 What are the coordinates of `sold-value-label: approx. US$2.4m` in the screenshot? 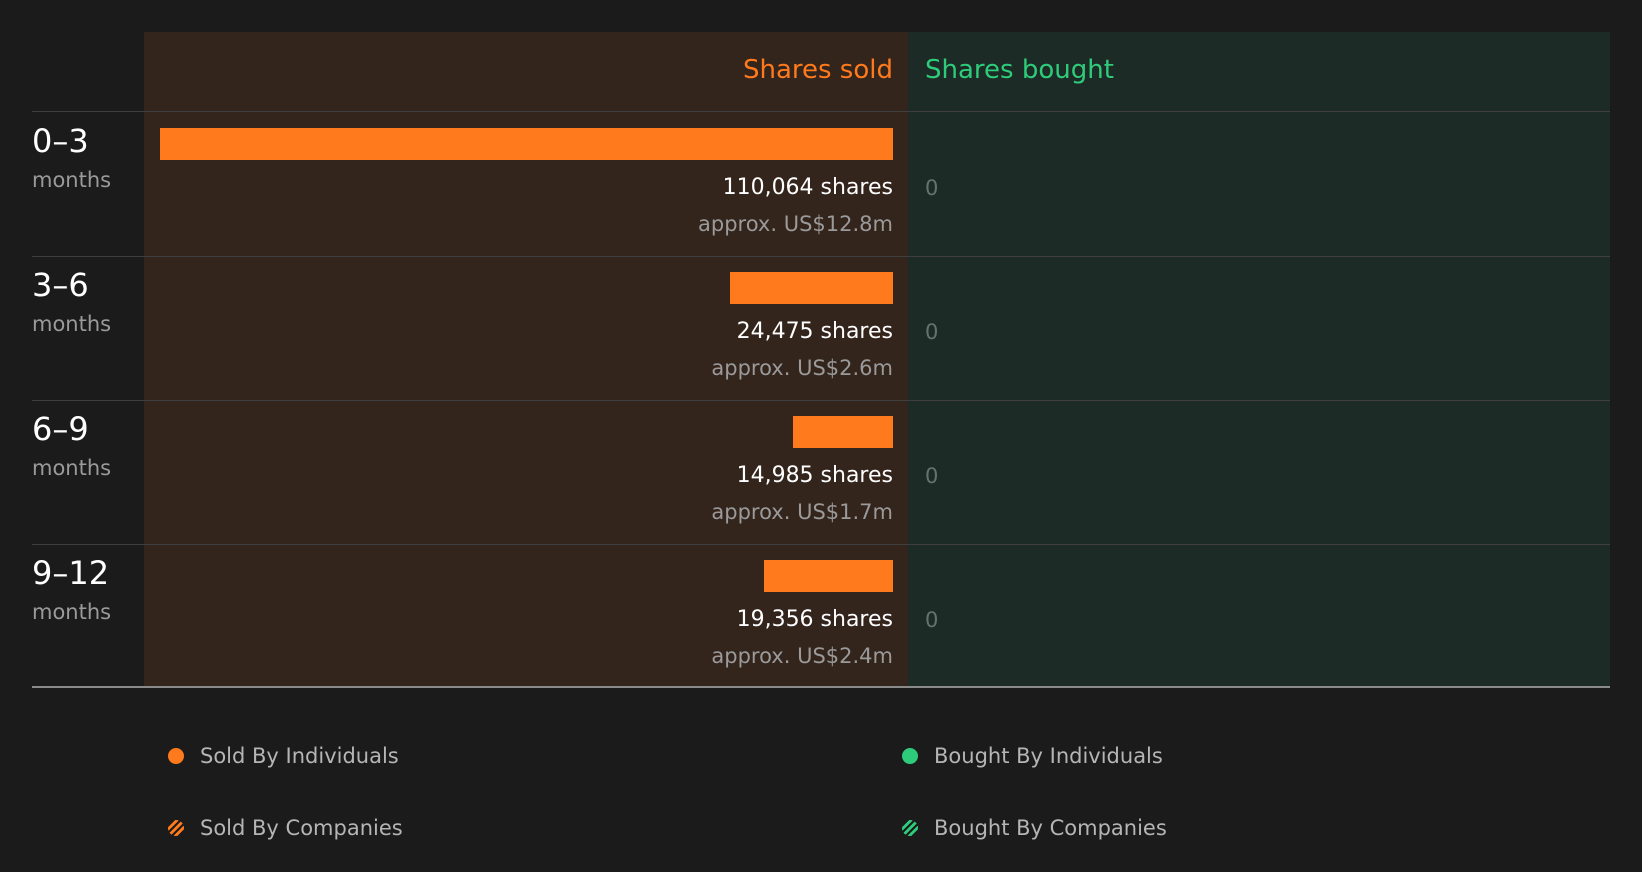 It's located at (802, 656).